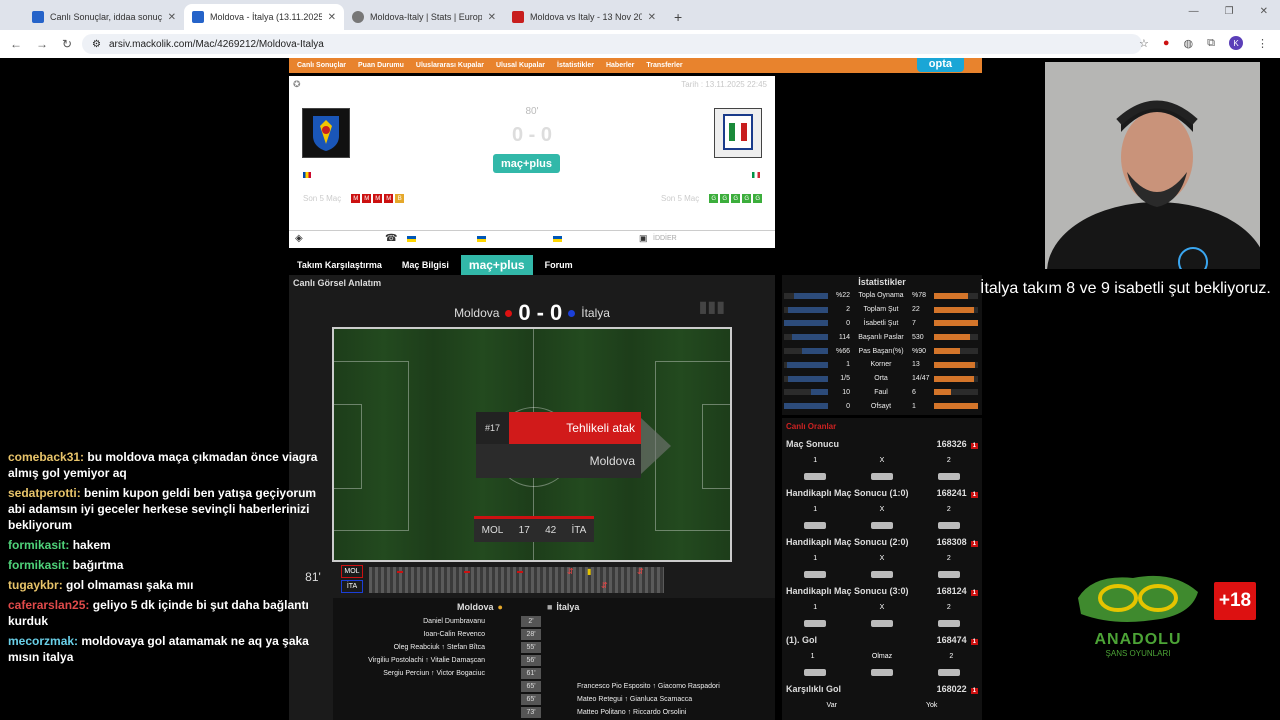  I want to click on stat-away-value: 13, so click(916, 365).